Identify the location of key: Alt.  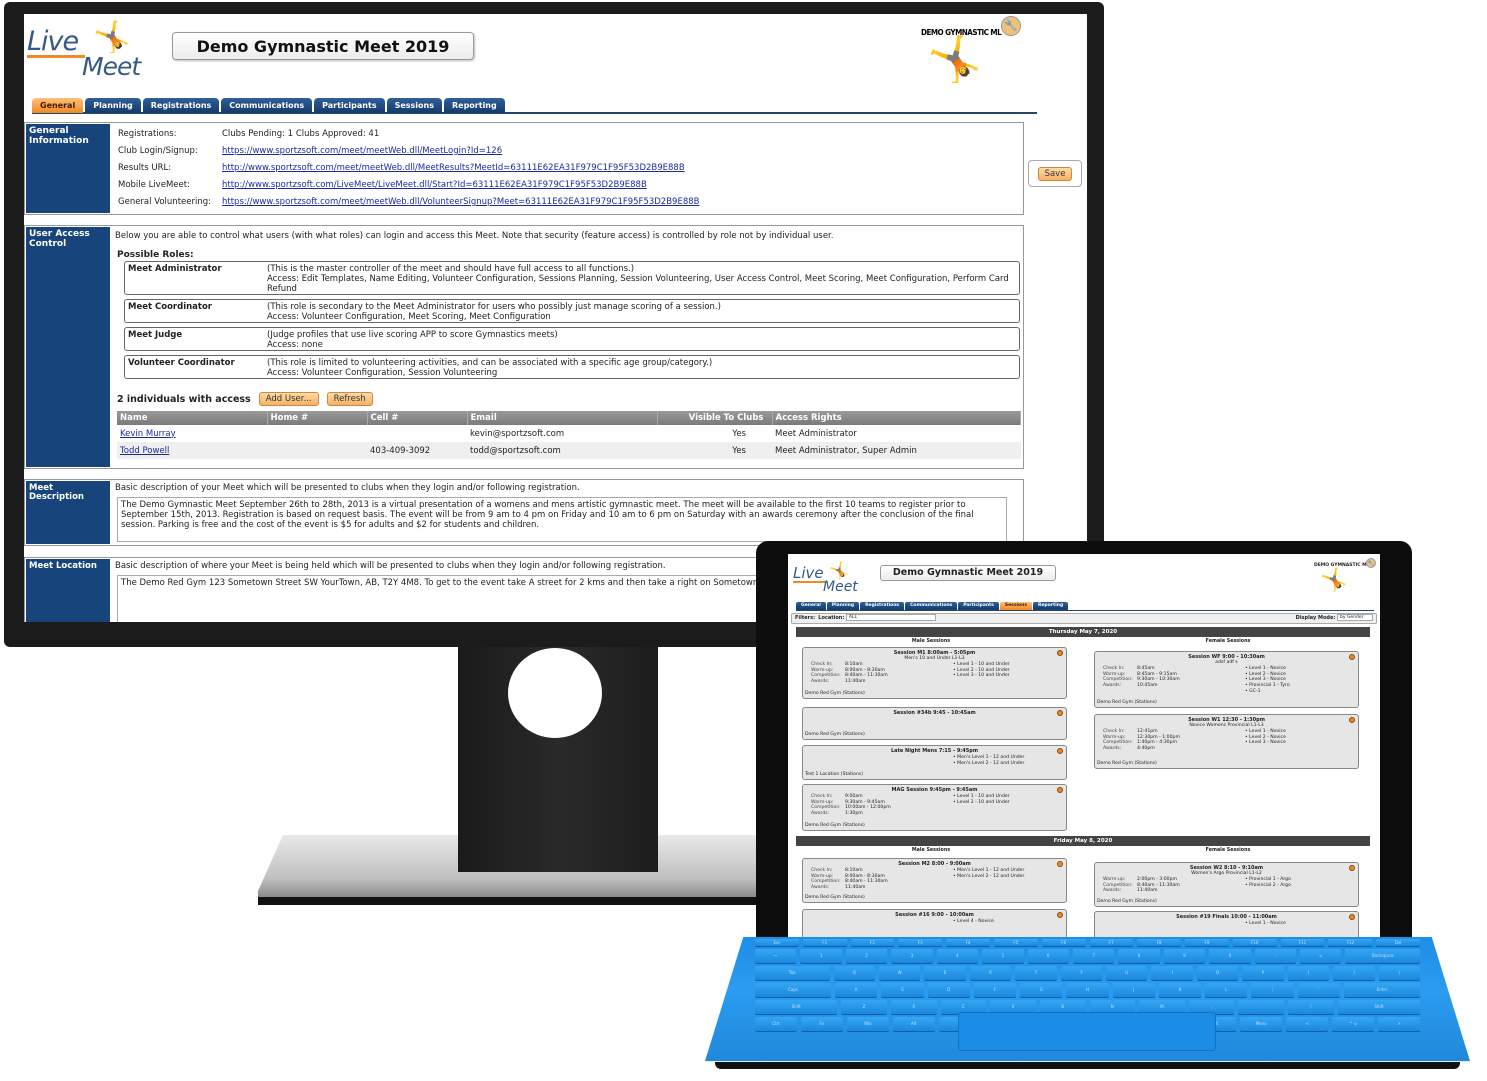
(913, 1024).